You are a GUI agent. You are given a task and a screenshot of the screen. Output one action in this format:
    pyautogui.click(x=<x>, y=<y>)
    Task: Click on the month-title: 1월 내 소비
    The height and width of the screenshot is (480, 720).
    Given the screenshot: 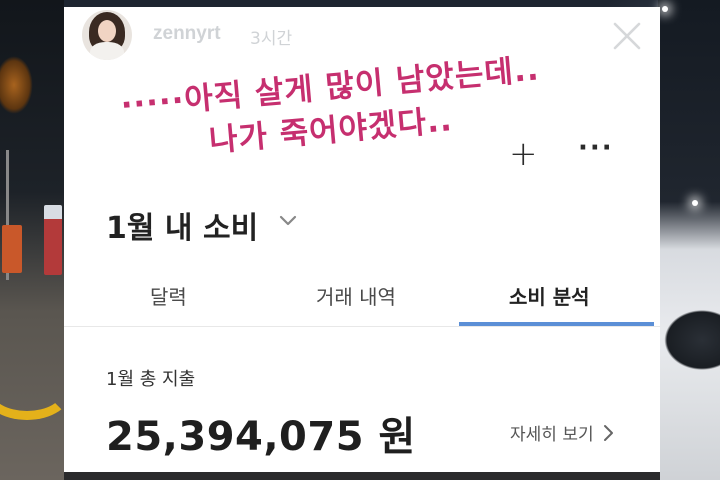 What is the action you would take?
    pyautogui.click(x=182, y=225)
    